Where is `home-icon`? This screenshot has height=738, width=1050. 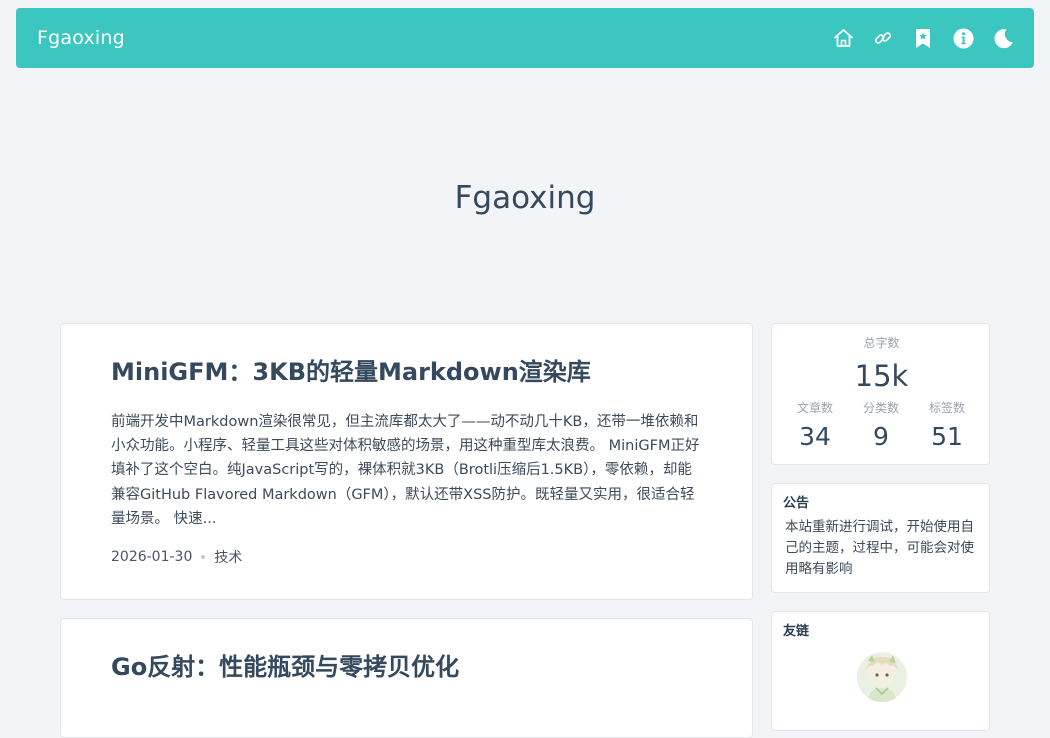
home-icon is located at coordinates (843, 38).